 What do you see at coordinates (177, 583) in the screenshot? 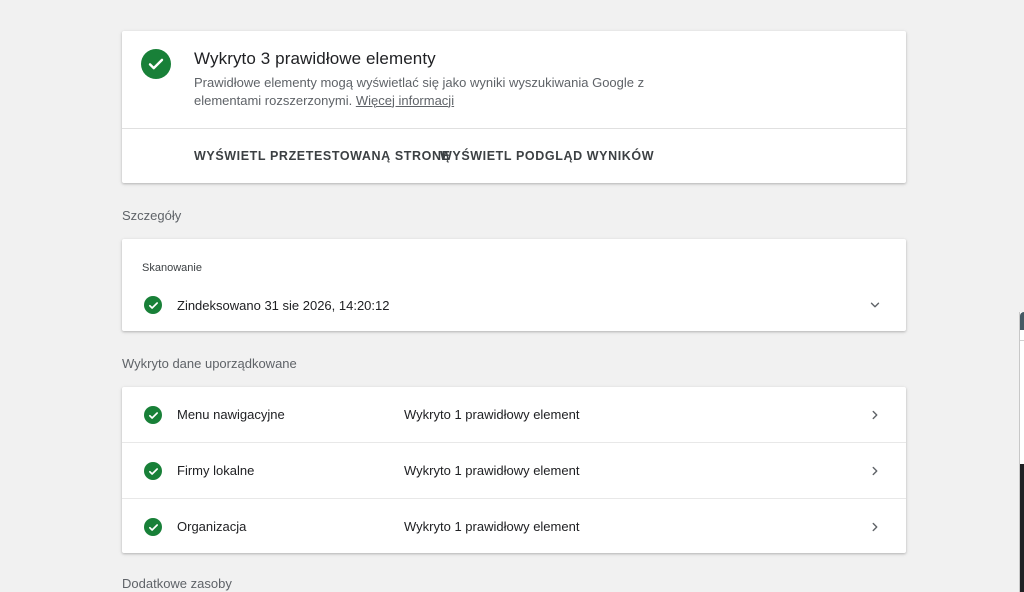
I see `resources-section-label: Dodatkowe zasoby` at bounding box center [177, 583].